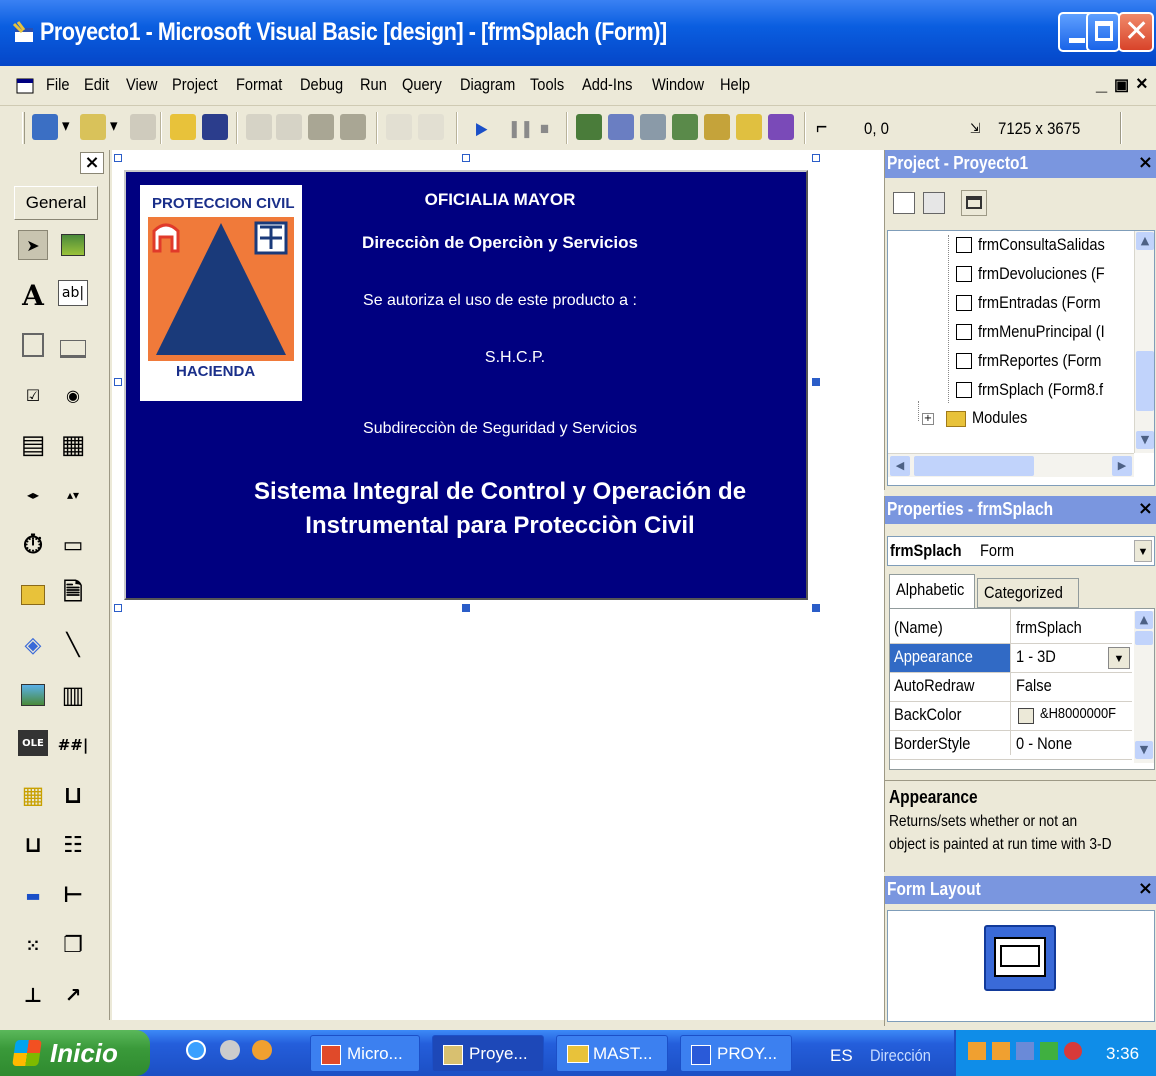 This screenshot has height=1076, width=1156. Describe the element at coordinates (1011, 658) in the screenshot. I see `property-row-selected: Appearance 1 - 3D ▼` at that location.